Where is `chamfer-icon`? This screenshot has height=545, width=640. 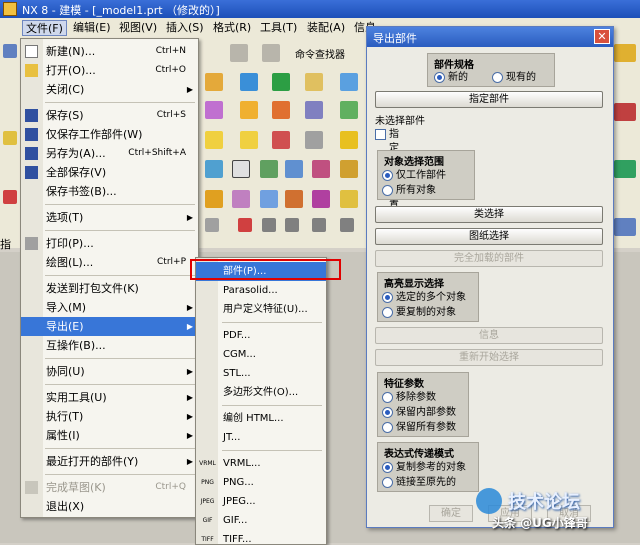 chamfer-icon is located at coordinates (249, 110).